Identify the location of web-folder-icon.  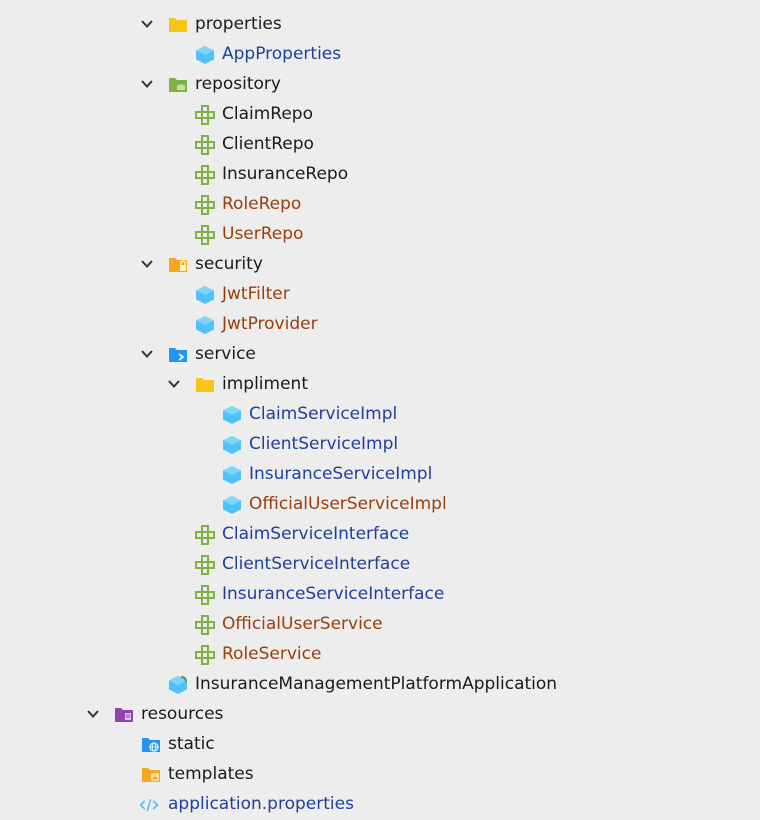
(151, 745).